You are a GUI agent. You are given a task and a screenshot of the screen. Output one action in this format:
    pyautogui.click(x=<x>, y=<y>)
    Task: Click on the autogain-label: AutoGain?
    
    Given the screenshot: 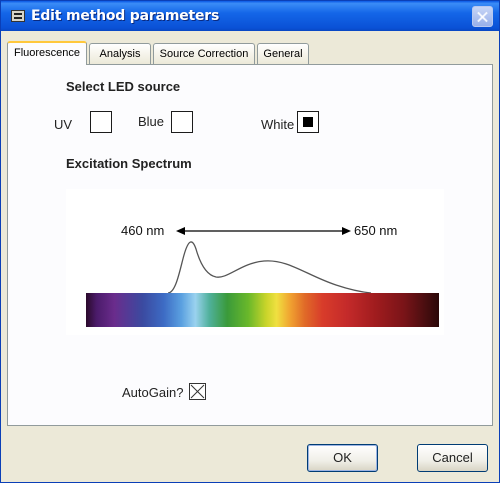 What is the action you would take?
    pyautogui.click(x=153, y=392)
    